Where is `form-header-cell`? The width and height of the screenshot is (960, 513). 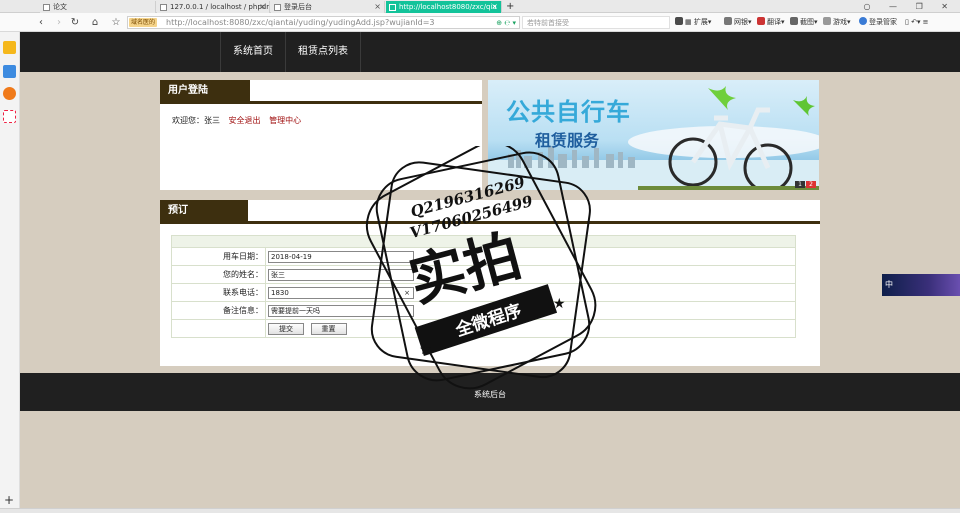
form-header-cell is located at coordinates (483, 241).